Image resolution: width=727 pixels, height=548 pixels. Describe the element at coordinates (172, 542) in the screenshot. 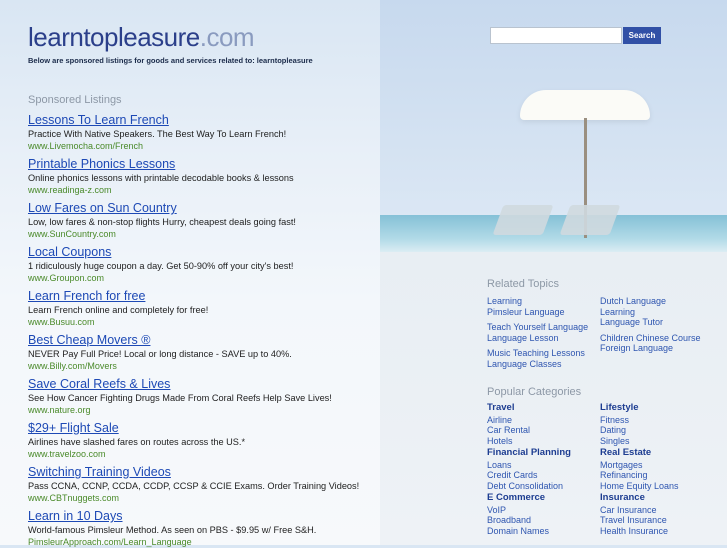

I see `listing-url-link: PimsleurApproach.com/Learn_Language` at that location.